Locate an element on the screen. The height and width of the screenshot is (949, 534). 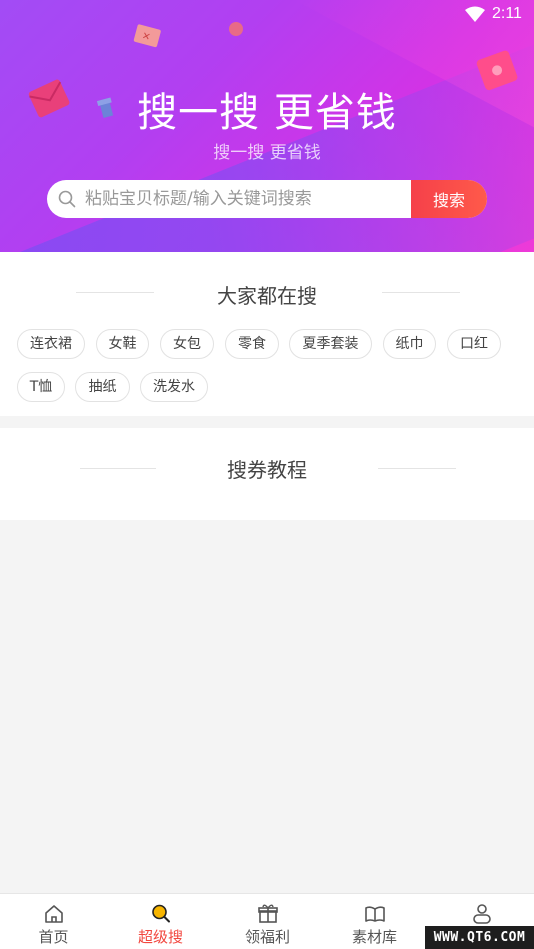
nav-item-home: 首页 is located at coordinates (53, 921).